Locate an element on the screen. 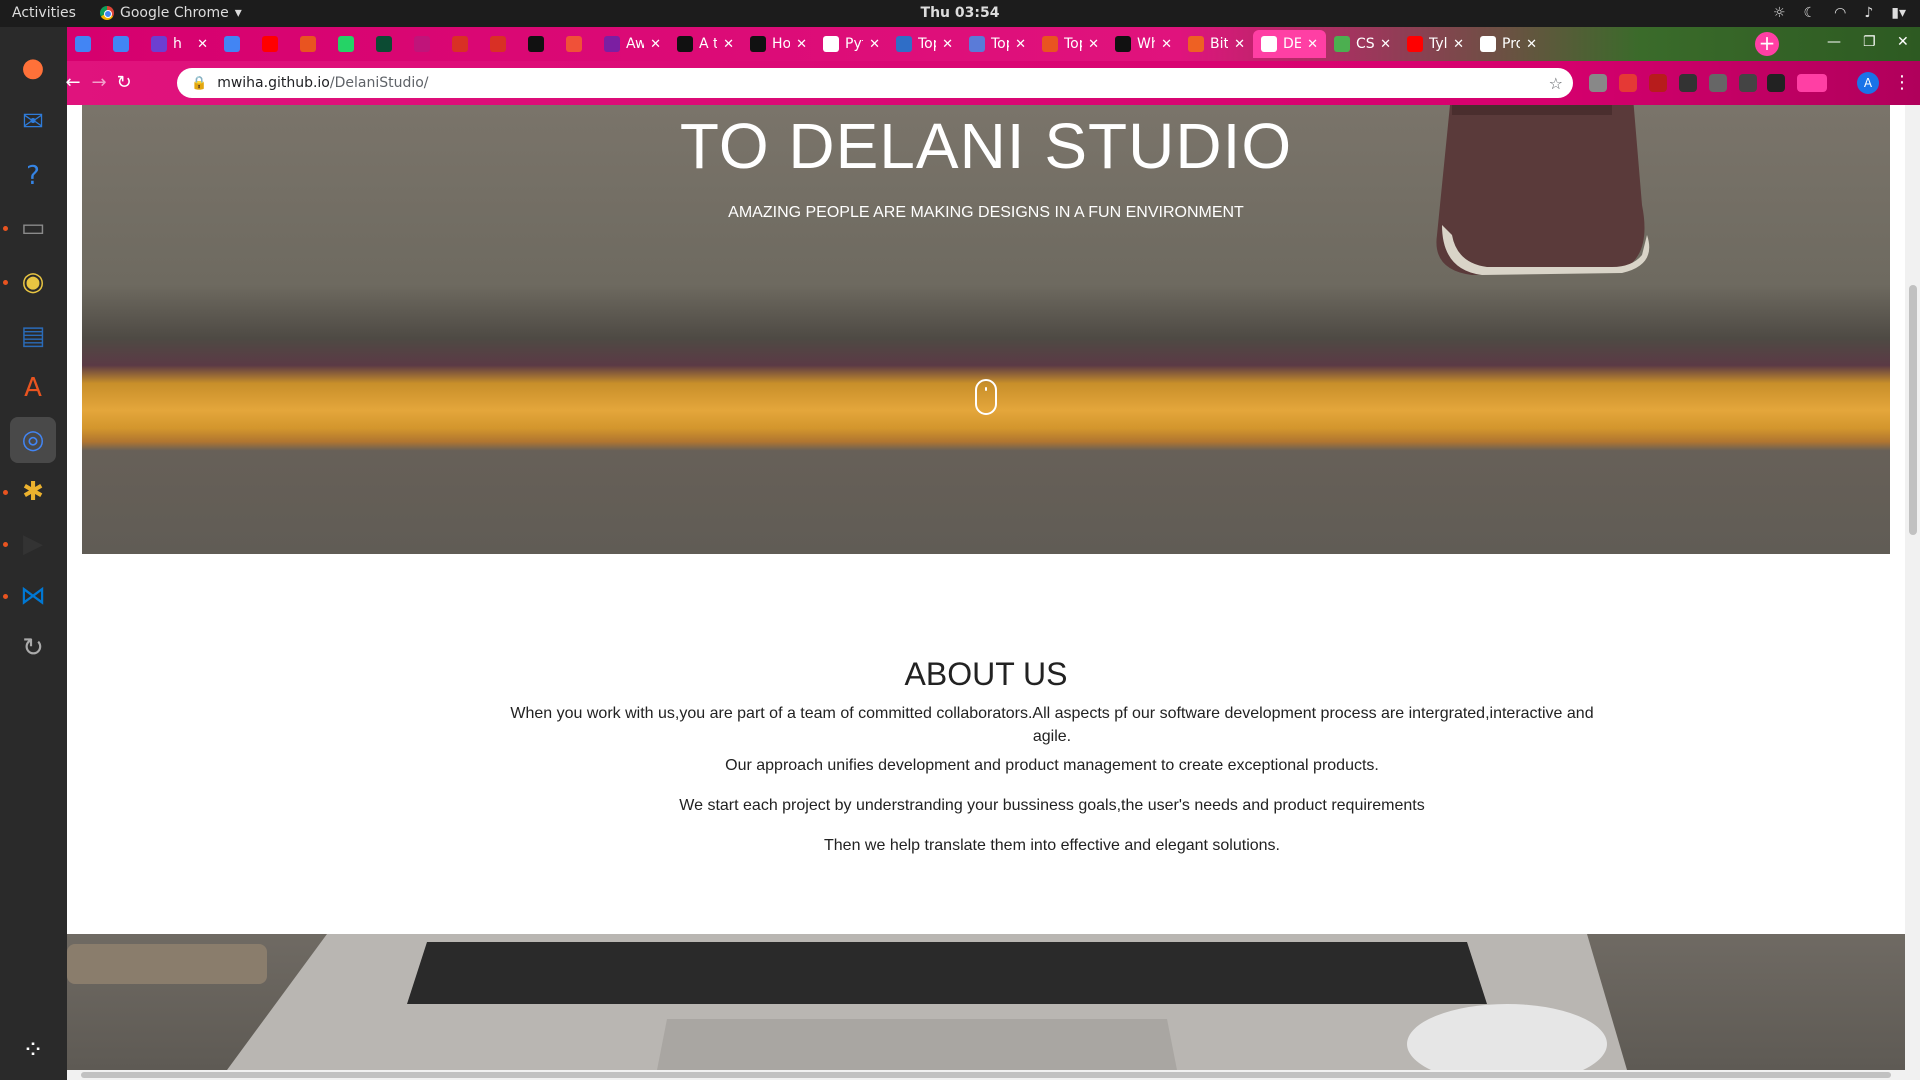  extension-cube-icon is located at coordinates (1748, 83).